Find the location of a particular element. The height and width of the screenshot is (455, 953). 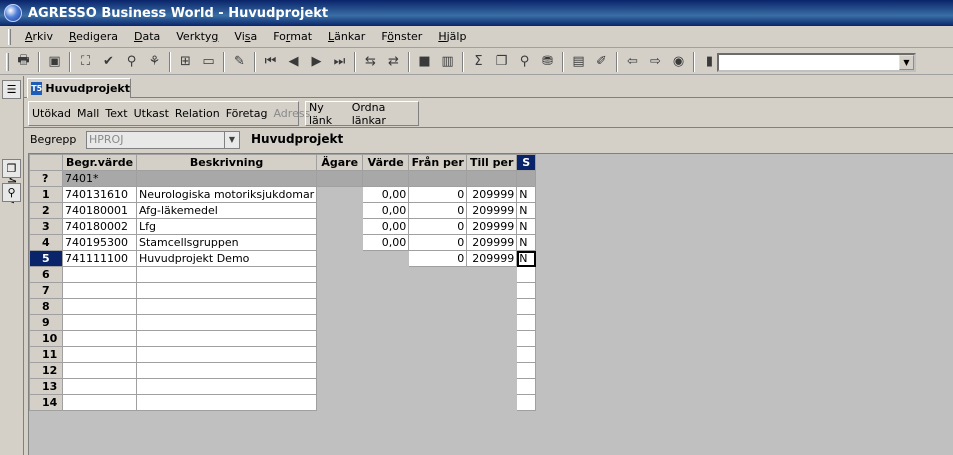

table-row: 2 740180001 Afg-läkemedel 0,00 0 209999 N is located at coordinates (283, 210).